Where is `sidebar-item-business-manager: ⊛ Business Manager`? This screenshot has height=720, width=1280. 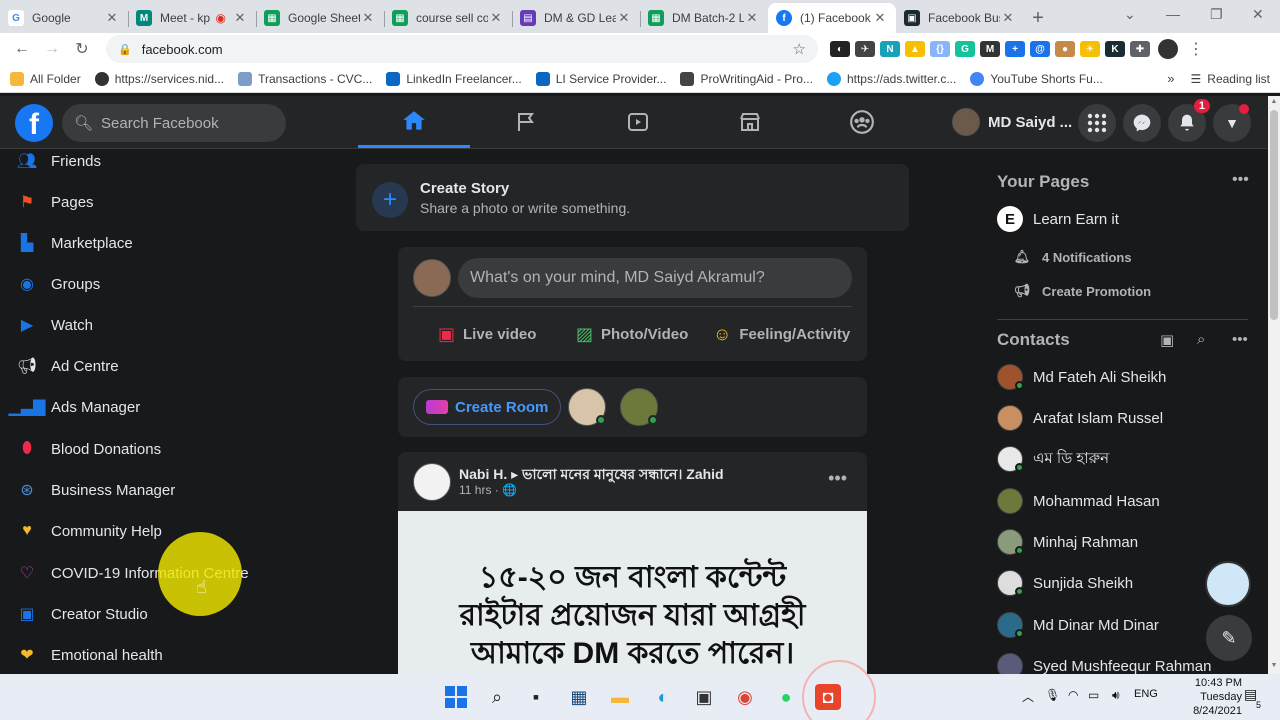
sidebar-item-business-manager: ⊛ Business Manager is located at coordinates (95, 490).